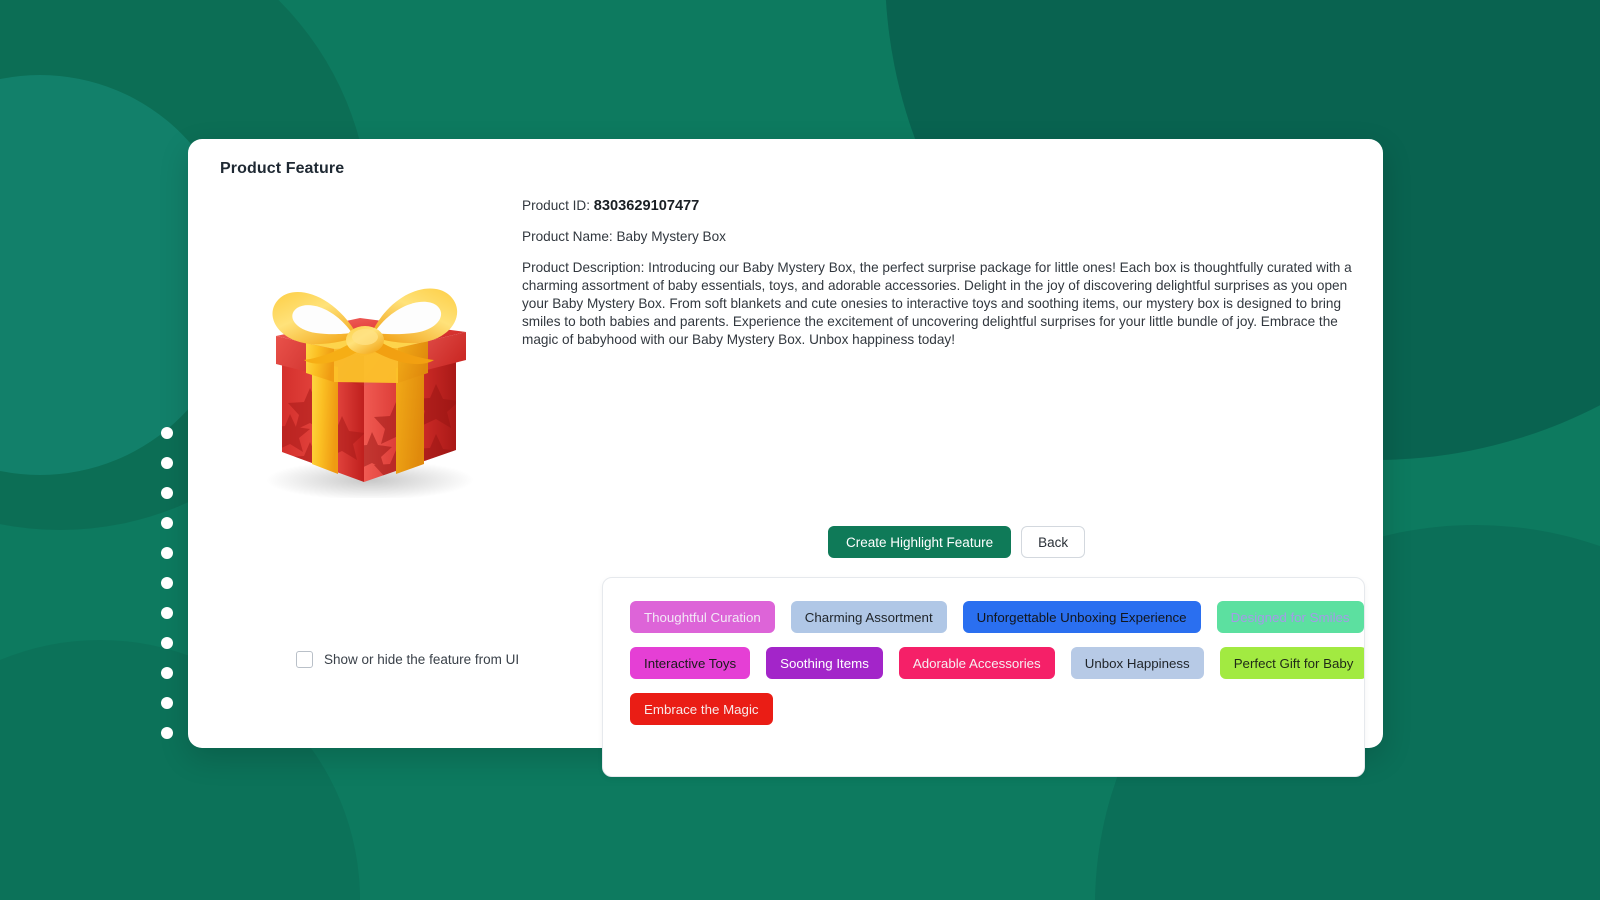  I want to click on back-button: Back, so click(1053, 542).